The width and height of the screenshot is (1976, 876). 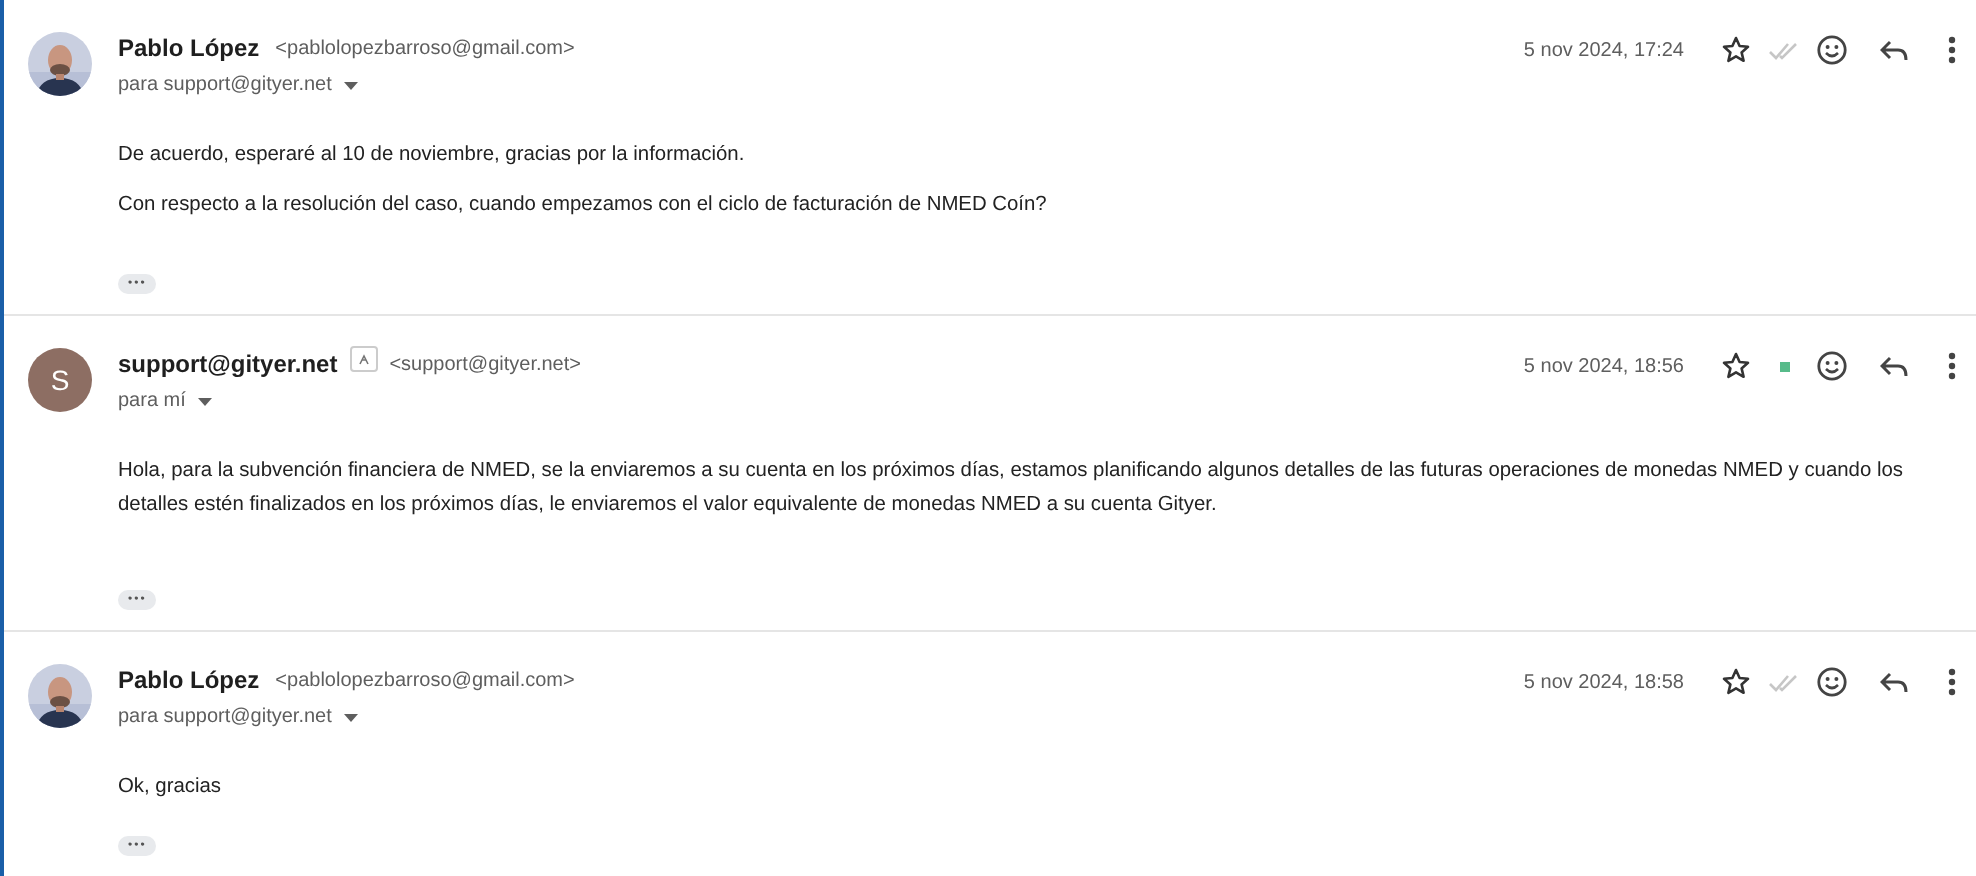 I want to click on sender-name: support@gityer.net, so click(x=228, y=364).